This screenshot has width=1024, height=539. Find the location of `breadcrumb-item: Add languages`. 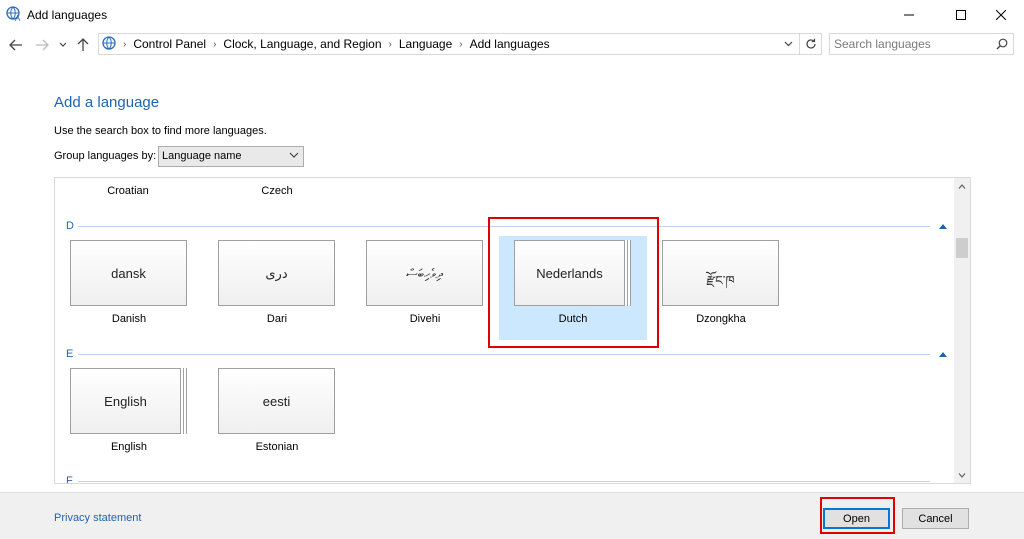

breadcrumb-item: Add languages is located at coordinates (510, 44).